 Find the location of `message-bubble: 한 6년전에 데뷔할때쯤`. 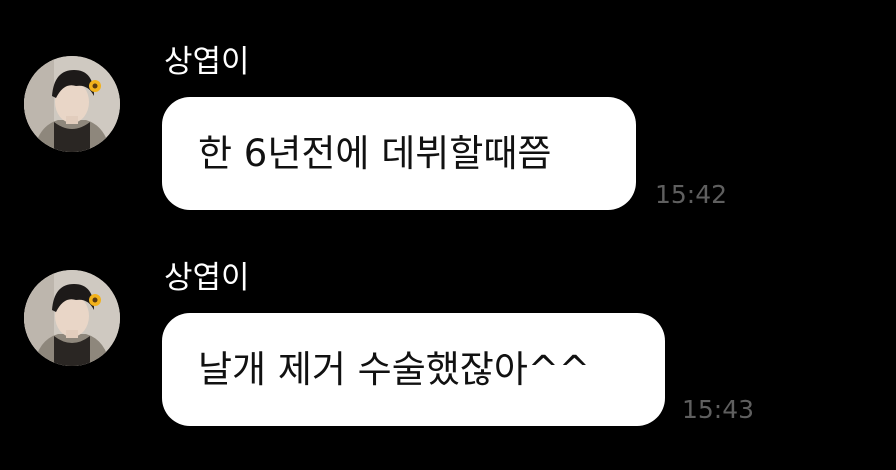

message-bubble: 한 6년전에 데뷔할때쯤 is located at coordinates (399, 153).